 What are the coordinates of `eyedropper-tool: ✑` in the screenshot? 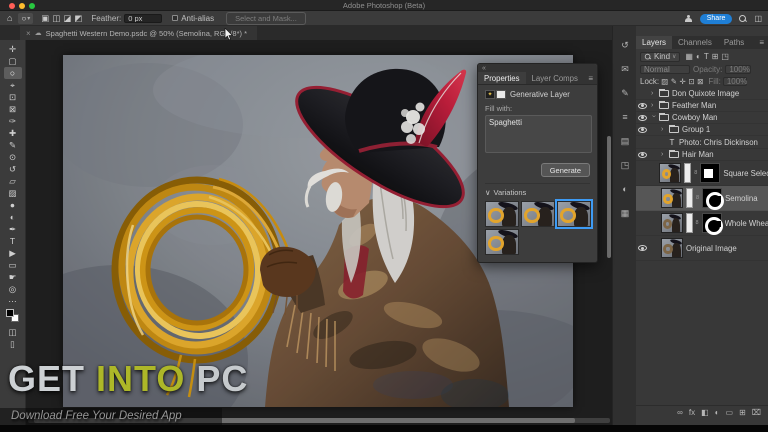 It's located at (13, 121).